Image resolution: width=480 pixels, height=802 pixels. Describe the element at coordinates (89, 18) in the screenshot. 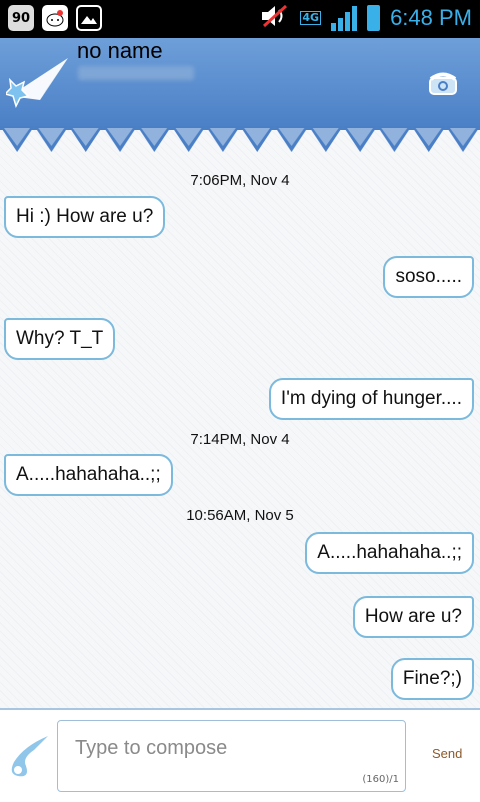

I see `image-icon` at that location.